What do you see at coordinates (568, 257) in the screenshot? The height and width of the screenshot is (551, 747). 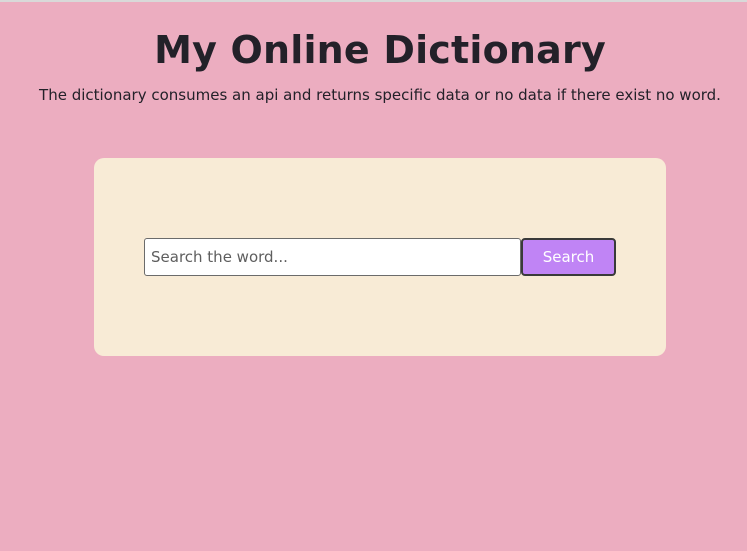 I see `search-button: Search` at bounding box center [568, 257].